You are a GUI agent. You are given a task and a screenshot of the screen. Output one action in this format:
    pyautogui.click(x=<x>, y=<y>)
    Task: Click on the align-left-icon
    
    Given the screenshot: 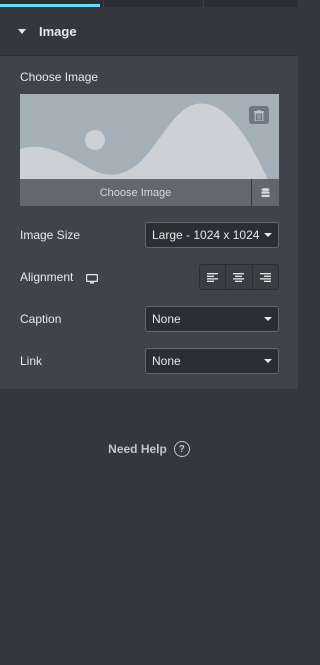 What is the action you would take?
    pyautogui.click(x=213, y=277)
    